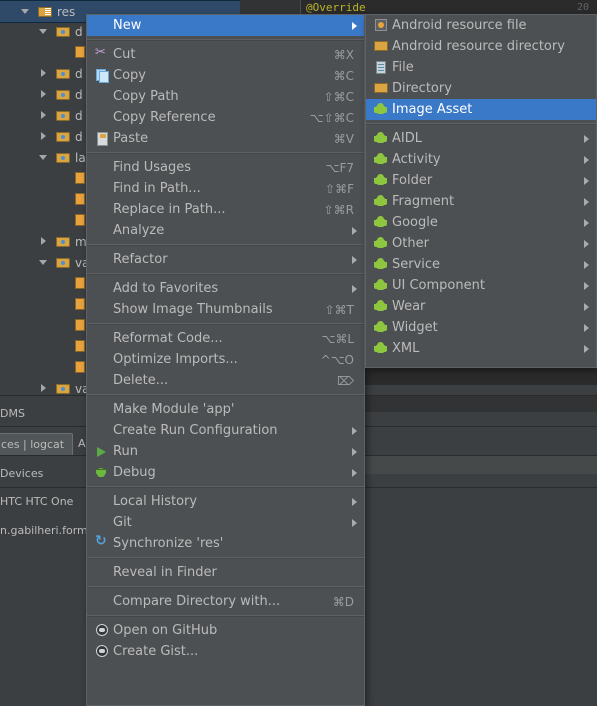  What do you see at coordinates (423, 201) in the screenshot?
I see `menu-item-label: Fragment` at bounding box center [423, 201].